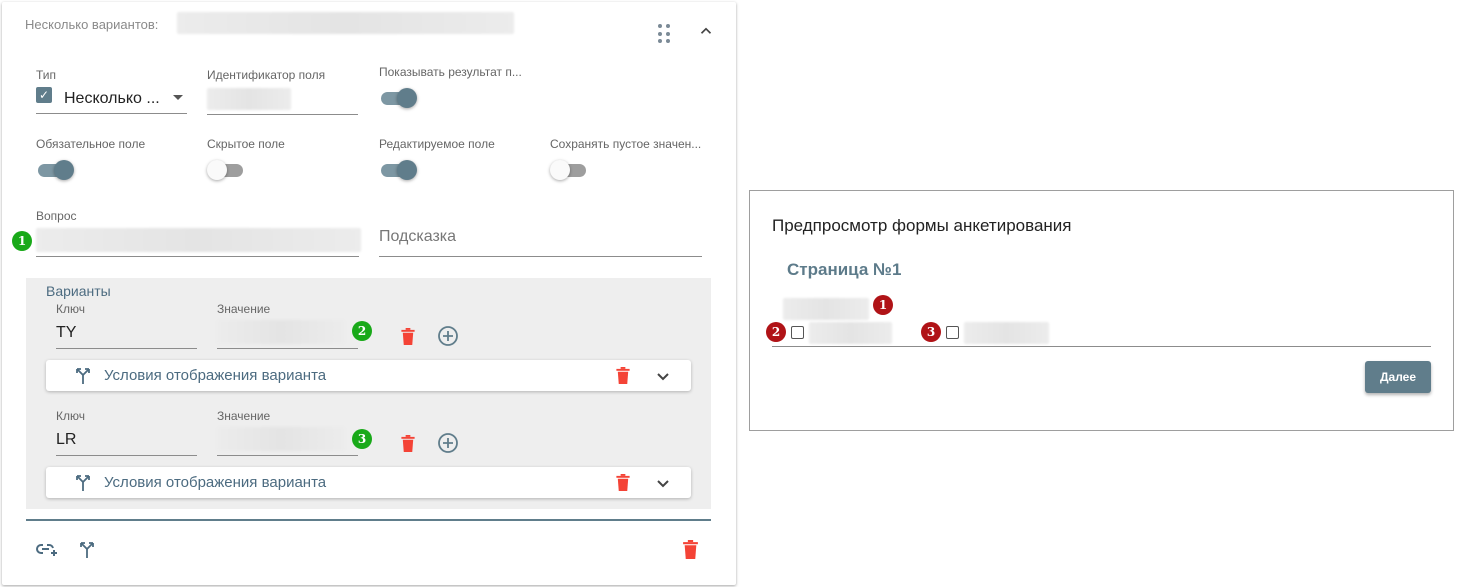  I want to click on question-input, so click(198, 240).